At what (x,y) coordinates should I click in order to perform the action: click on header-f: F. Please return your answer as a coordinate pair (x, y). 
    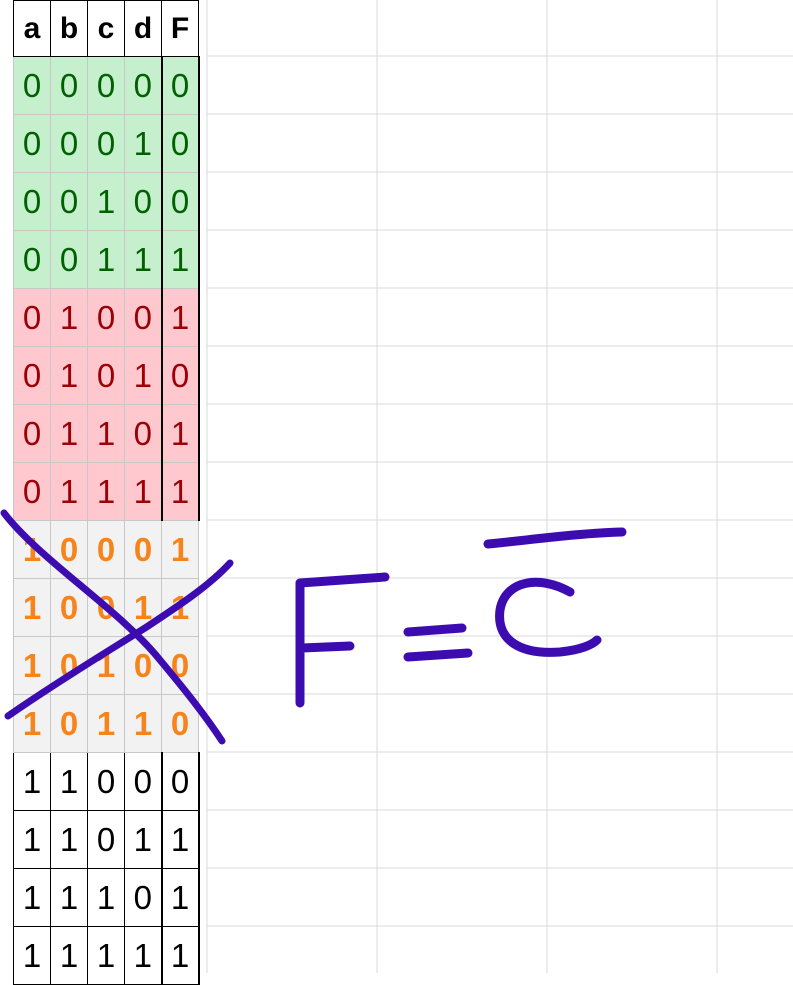
    Looking at the image, I should click on (180, 28).